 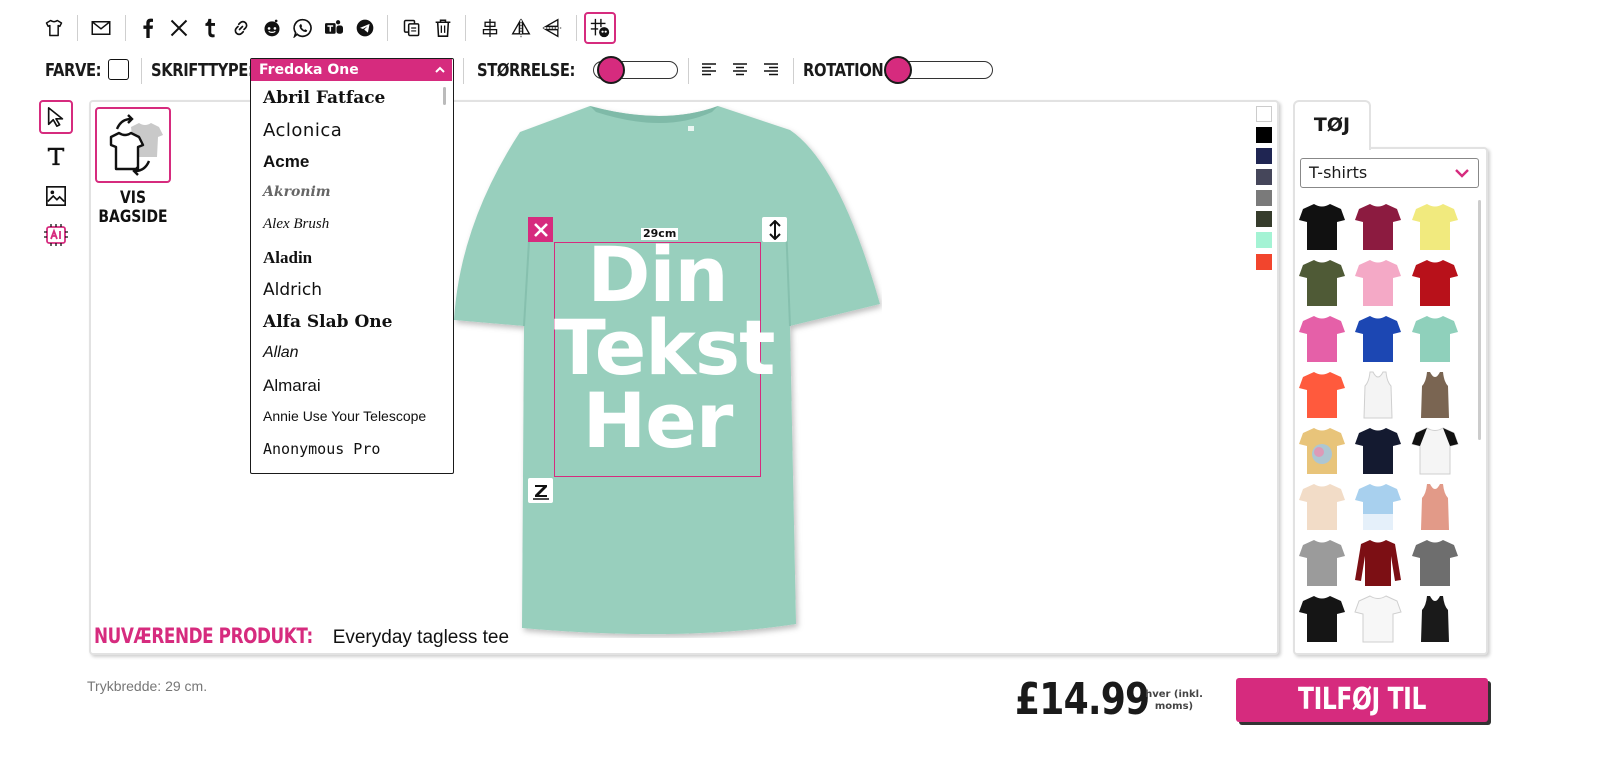 What do you see at coordinates (521, 28) in the screenshot?
I see `flip-horizontal-icon` at bounding box center [521, 28].